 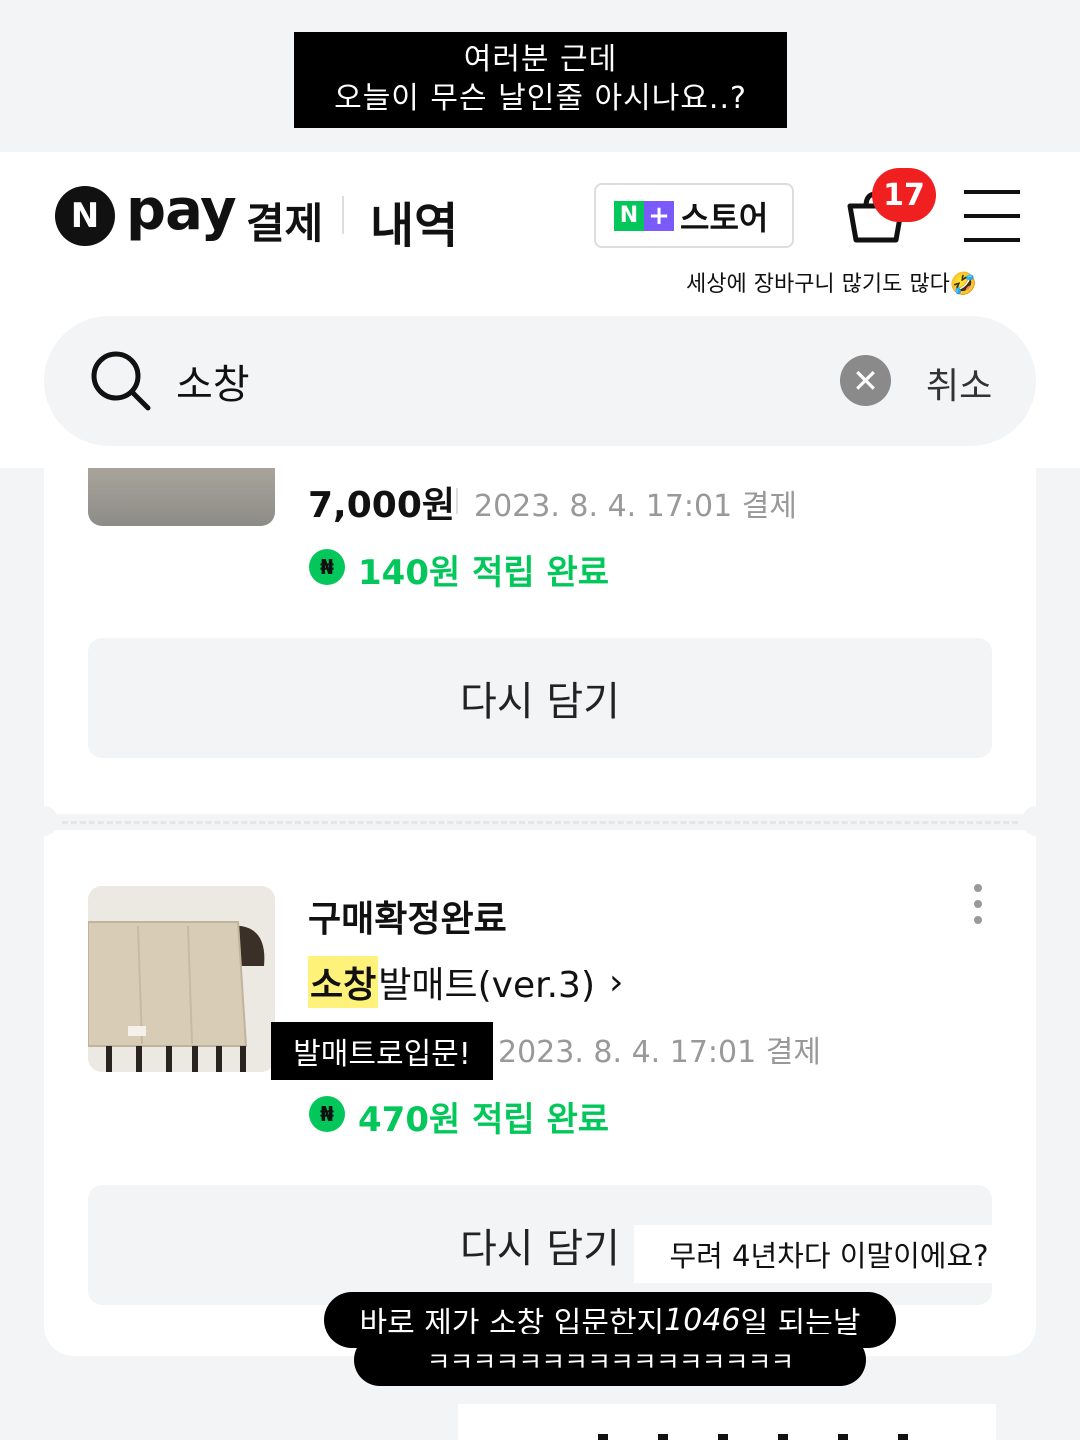 What do you see at coordinates (181, 210) in the screenshot?
I see `logo-pay-text: pay` at bounding box center [181, 210].